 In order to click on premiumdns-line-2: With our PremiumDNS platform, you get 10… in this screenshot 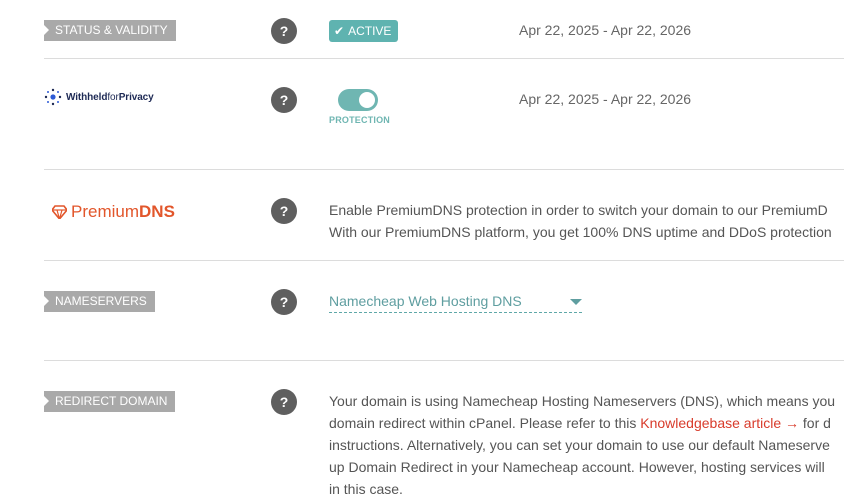, I will do `click(580, 232)`.